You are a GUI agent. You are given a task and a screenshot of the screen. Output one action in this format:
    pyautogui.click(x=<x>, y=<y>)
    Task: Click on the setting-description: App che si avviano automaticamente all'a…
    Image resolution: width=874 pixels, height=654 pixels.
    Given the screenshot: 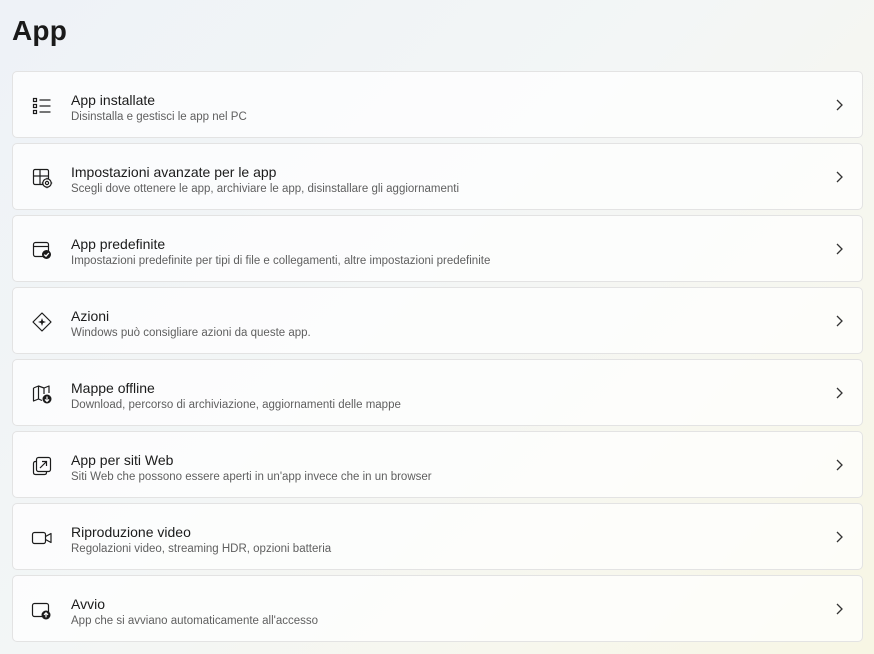 What is the action you would take?
    pyautogui.click(x=195, y=621)
    